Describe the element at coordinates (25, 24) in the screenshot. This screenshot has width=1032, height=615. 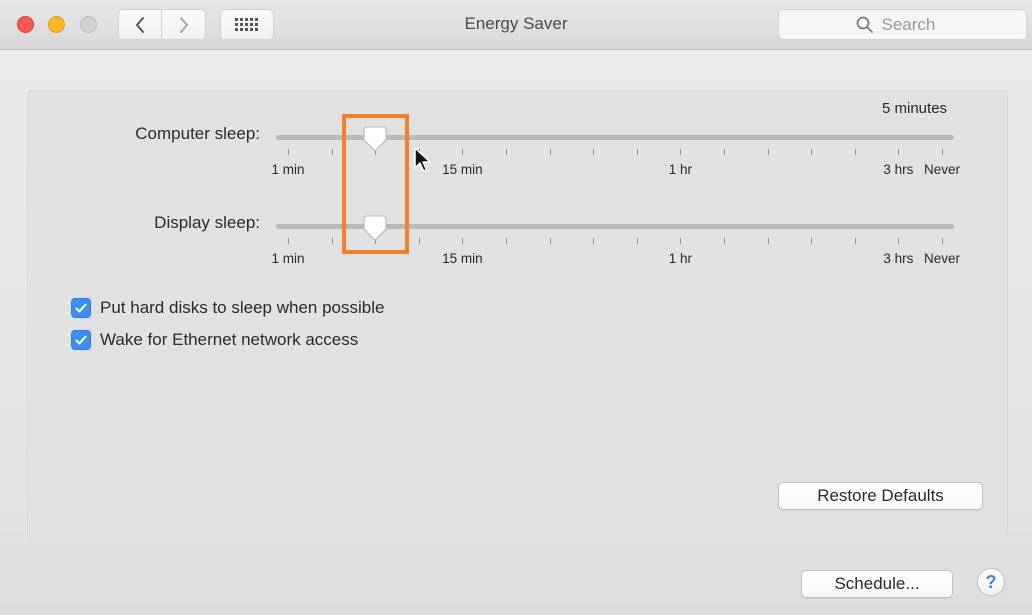
I see `close-window-button` at that location.